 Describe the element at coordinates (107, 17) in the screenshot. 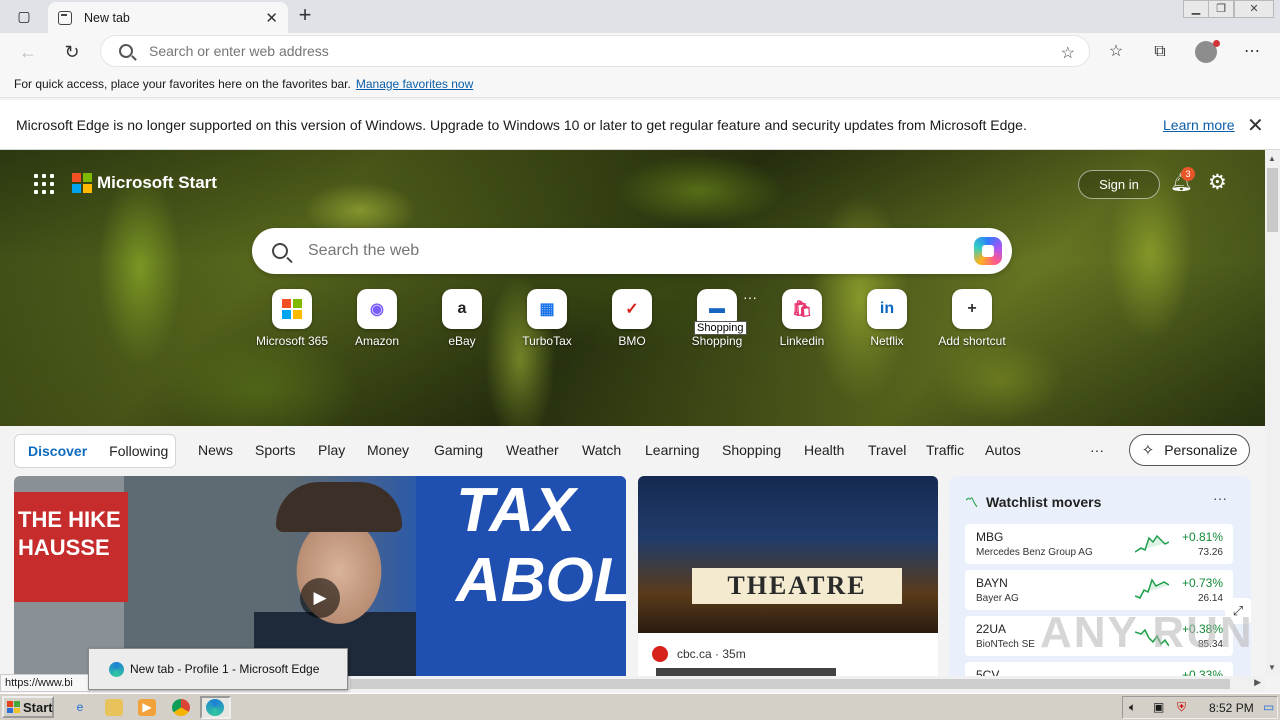

I see `tab-title: New tab` at that location.